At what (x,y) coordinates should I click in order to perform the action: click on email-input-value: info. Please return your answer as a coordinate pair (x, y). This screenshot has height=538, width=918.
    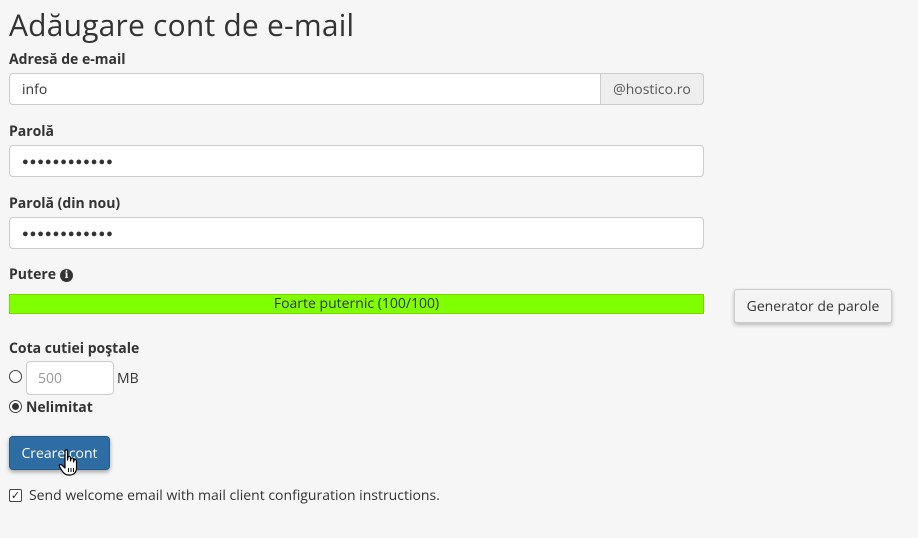
    Looking at the image, I should click on (35, 89).